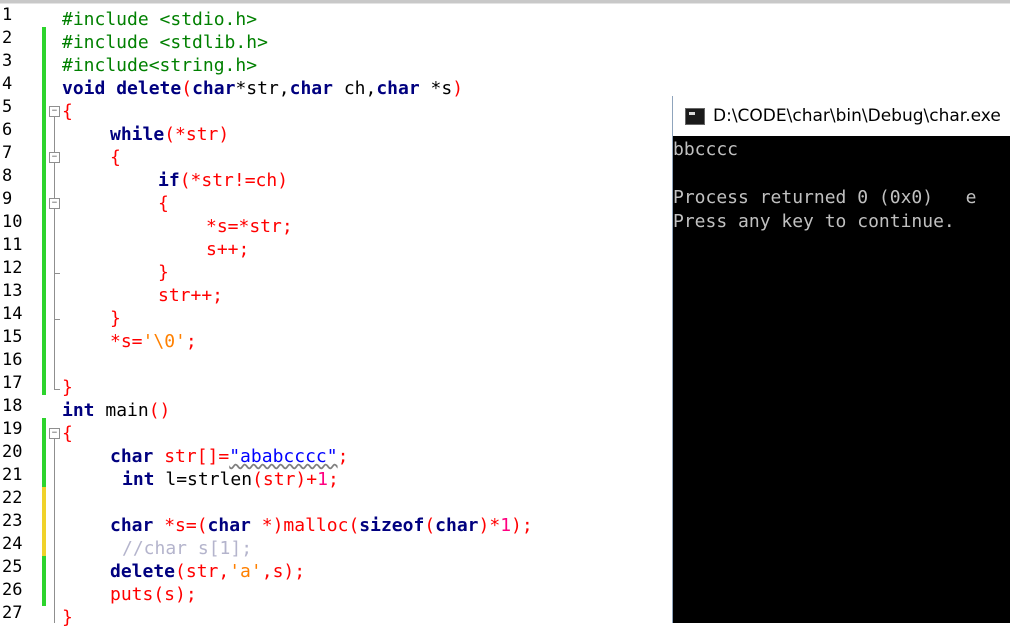  Describe the element at coordinates (159, 19) in the screenshot. I see `code-line-1: #include <stdio.h>` at that location.